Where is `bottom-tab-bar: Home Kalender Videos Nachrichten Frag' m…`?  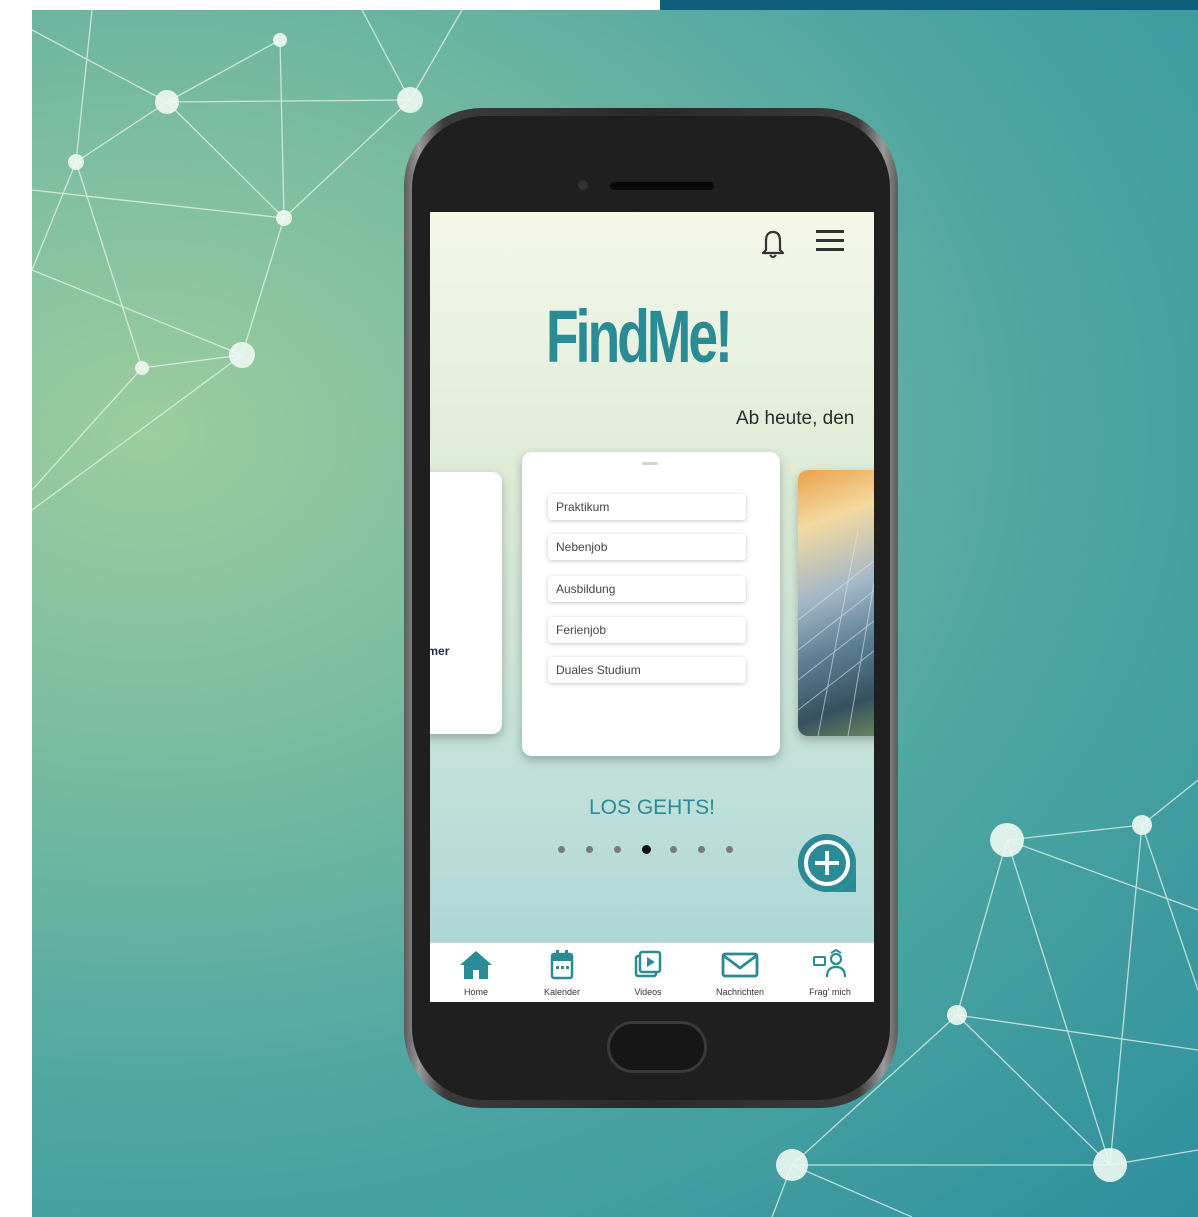
bottom-tab-bar: Home Kalender Videos Nachrichten Frag' m… is located at coordinates (652, 972).